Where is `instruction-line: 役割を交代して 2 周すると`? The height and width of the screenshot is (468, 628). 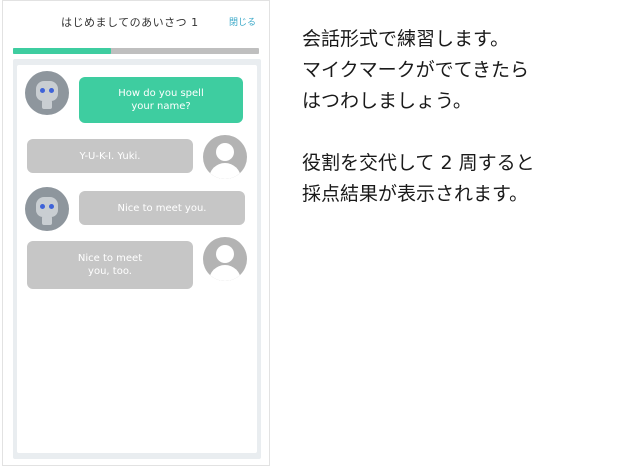
instruction-line: 役割を交代して 2 周すると is located at coordinates (418, 163).